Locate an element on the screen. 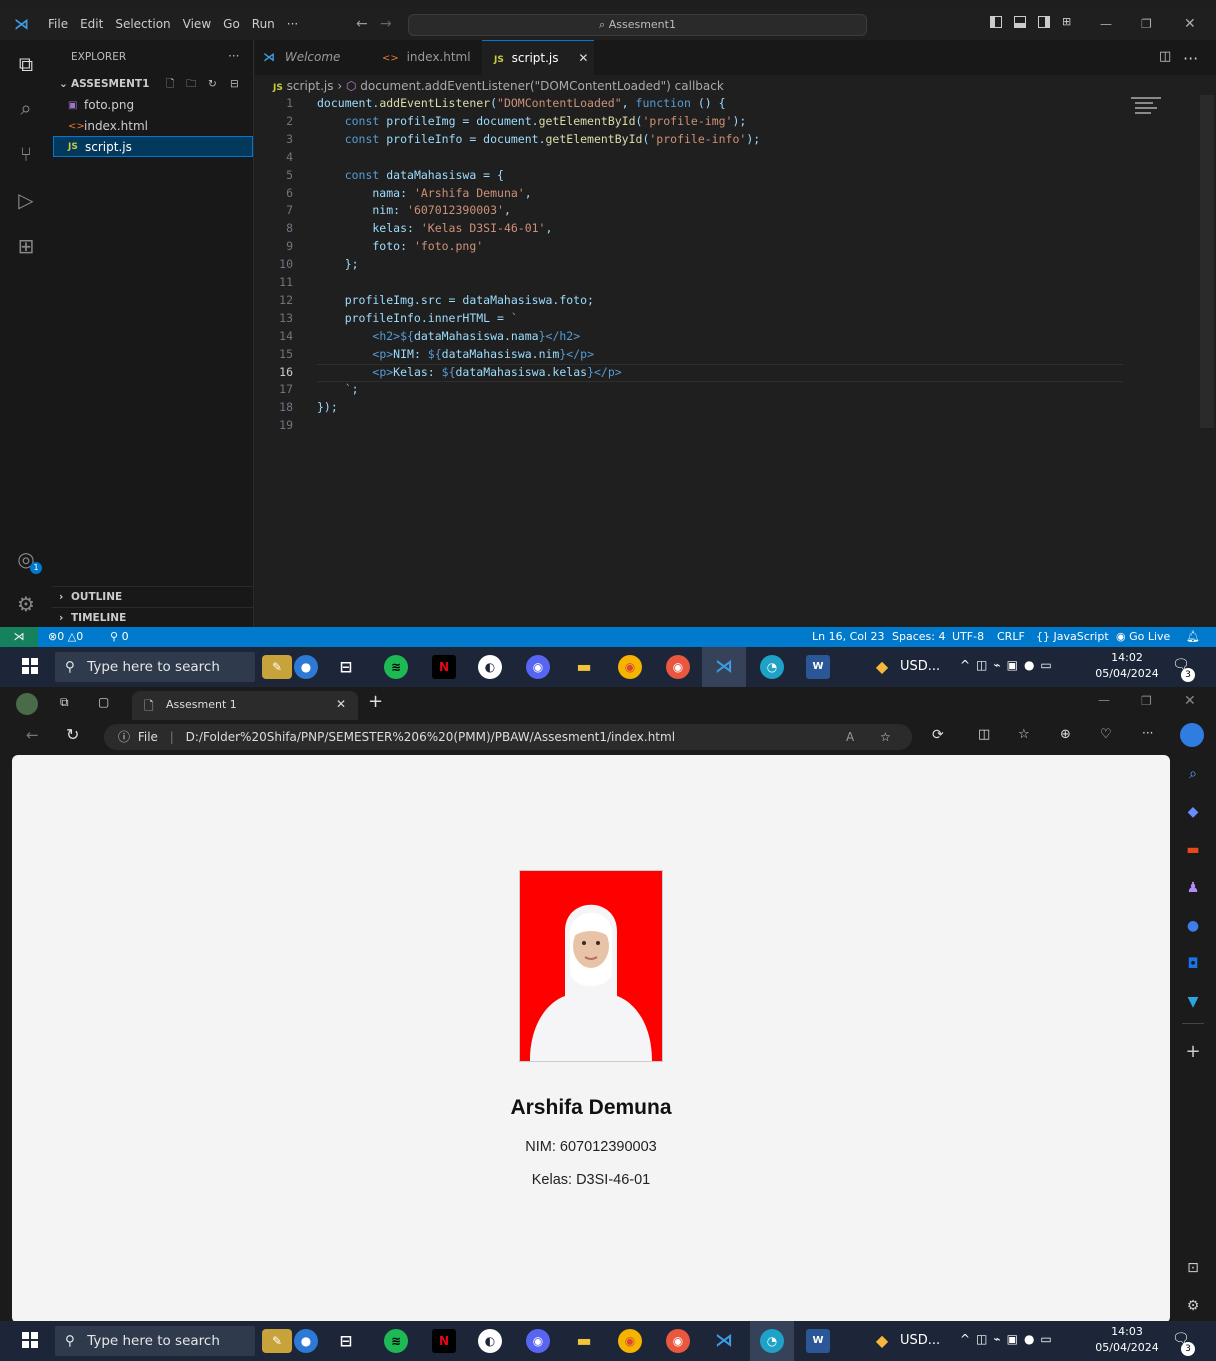 The image size is (1216, 1361). back-arrow-icon: ← is located at coordinates (362, 24).